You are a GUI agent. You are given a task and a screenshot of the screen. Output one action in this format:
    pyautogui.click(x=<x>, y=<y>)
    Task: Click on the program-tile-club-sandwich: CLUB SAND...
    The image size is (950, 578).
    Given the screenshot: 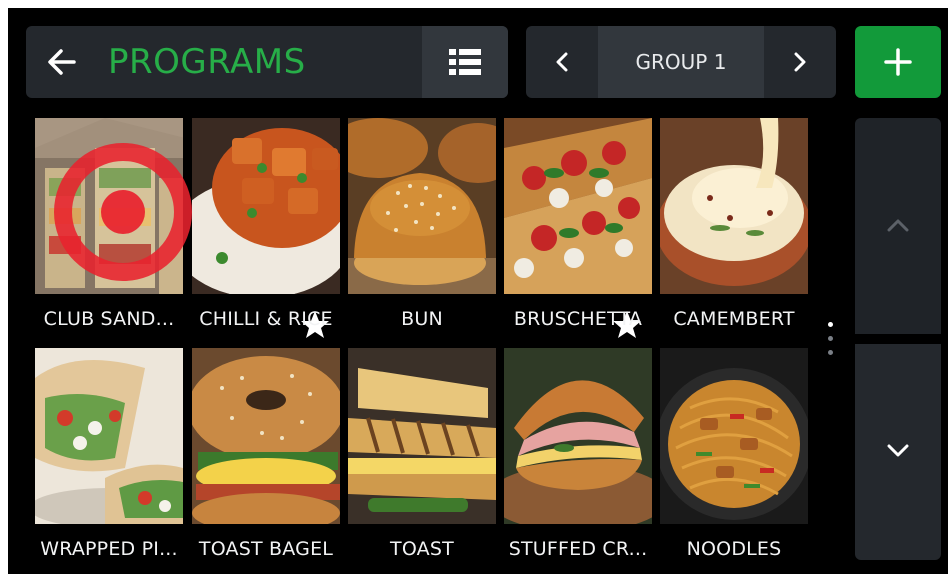 What is the action you would take?
    pyautogui.click(x=113, y=233)
    